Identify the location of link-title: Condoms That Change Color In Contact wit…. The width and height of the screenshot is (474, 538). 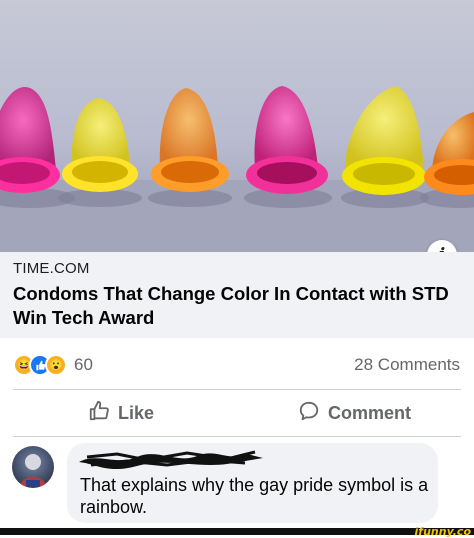
(231, 305).